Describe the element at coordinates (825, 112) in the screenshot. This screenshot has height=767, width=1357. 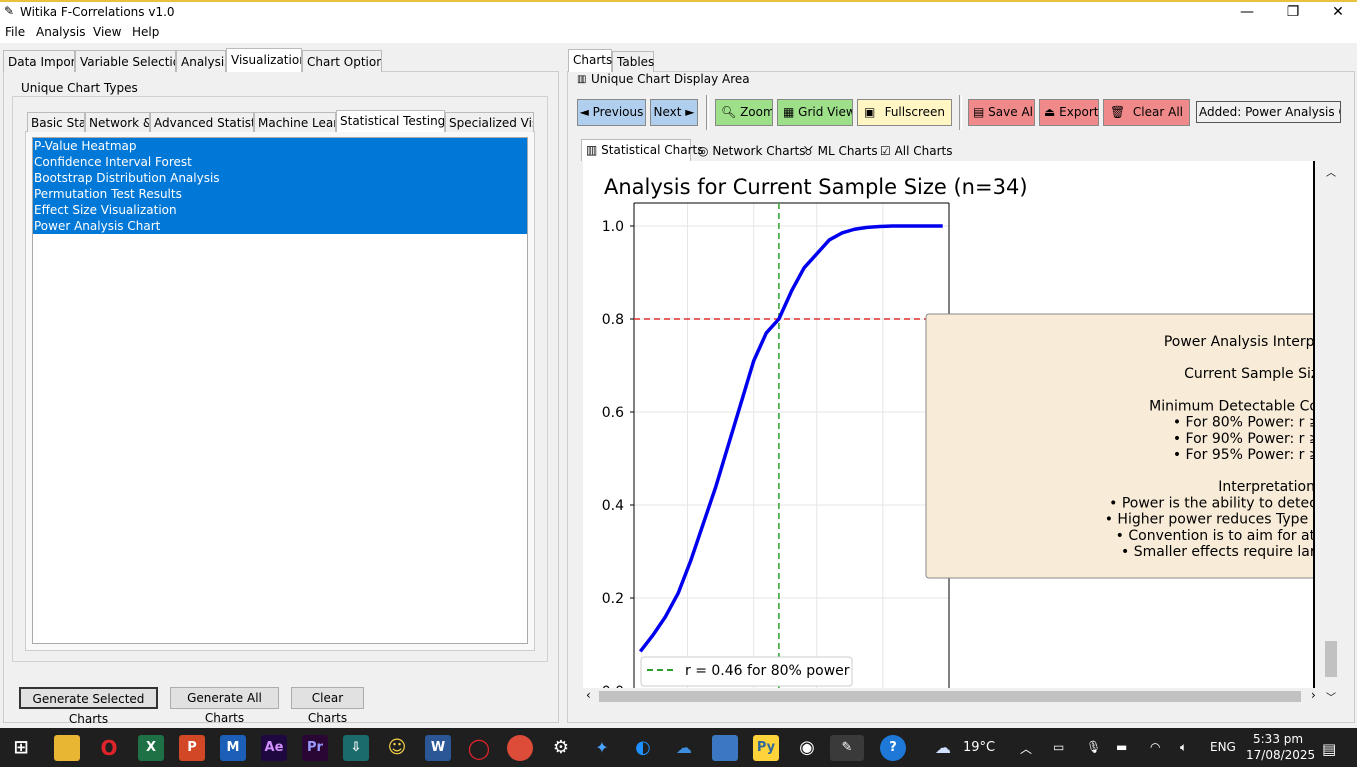
I see `grid-view-label: Grid View` at that location.